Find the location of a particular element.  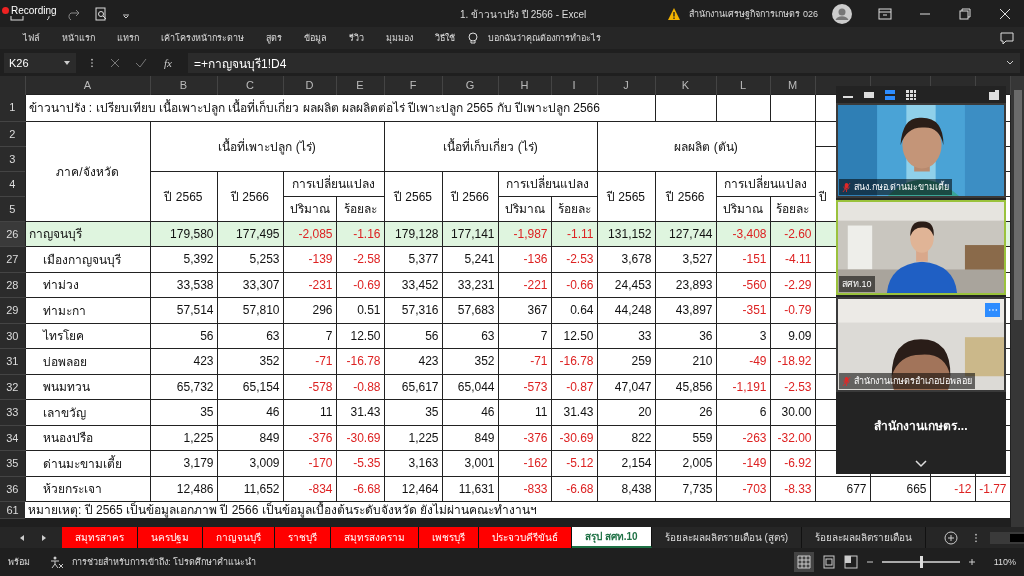

table-cell: -351 is located at coordinates (754, 310).